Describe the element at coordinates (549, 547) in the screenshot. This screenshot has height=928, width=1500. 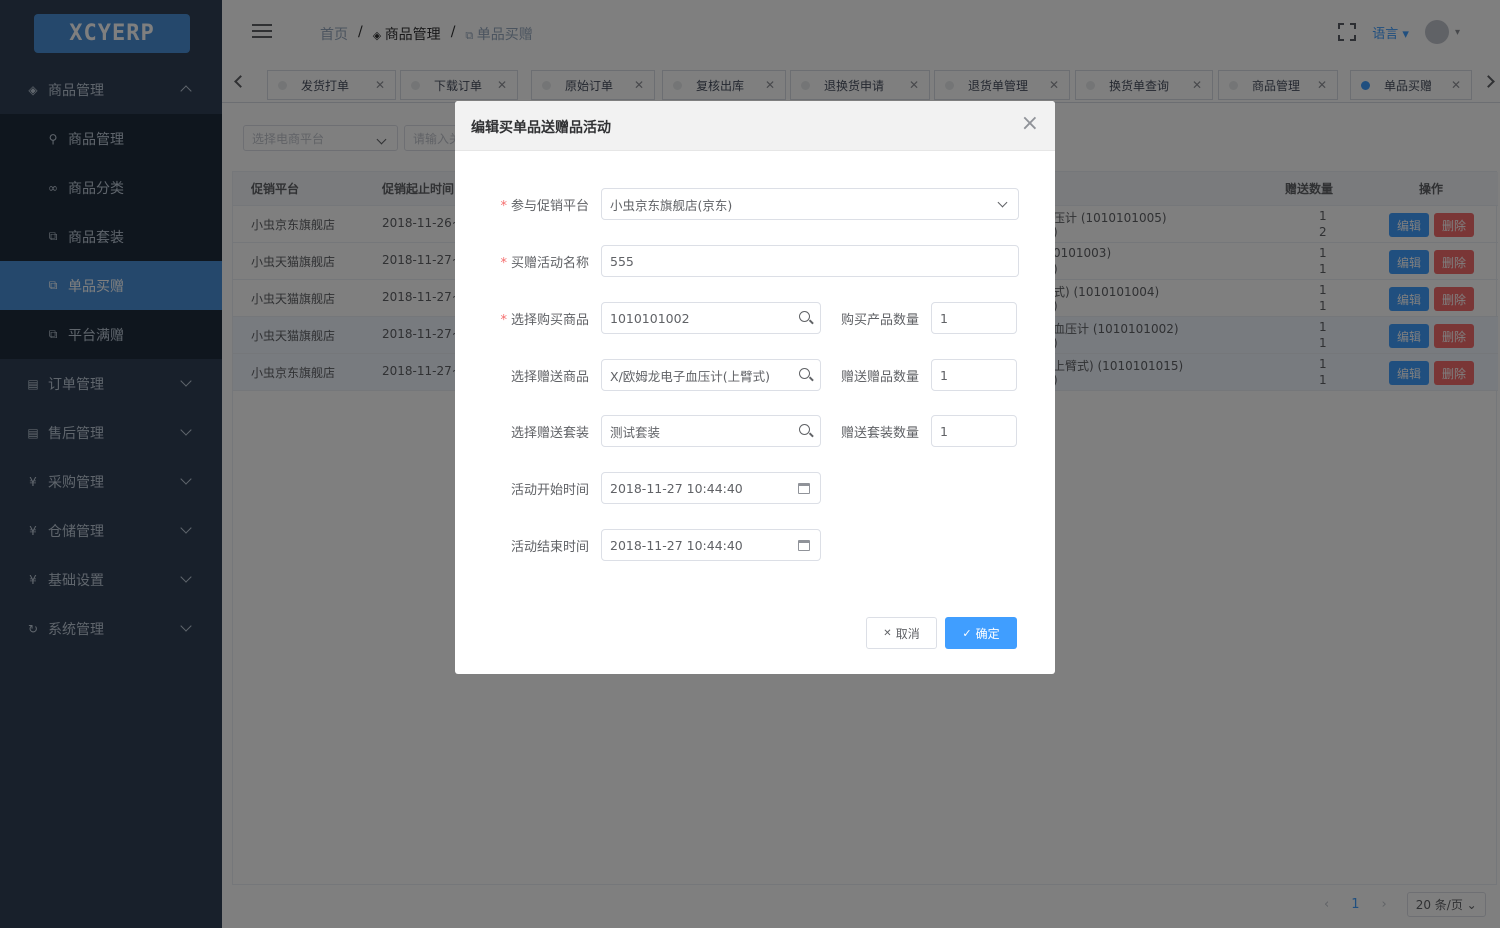
I see `end-time-label: 活动结束时间` at that location.